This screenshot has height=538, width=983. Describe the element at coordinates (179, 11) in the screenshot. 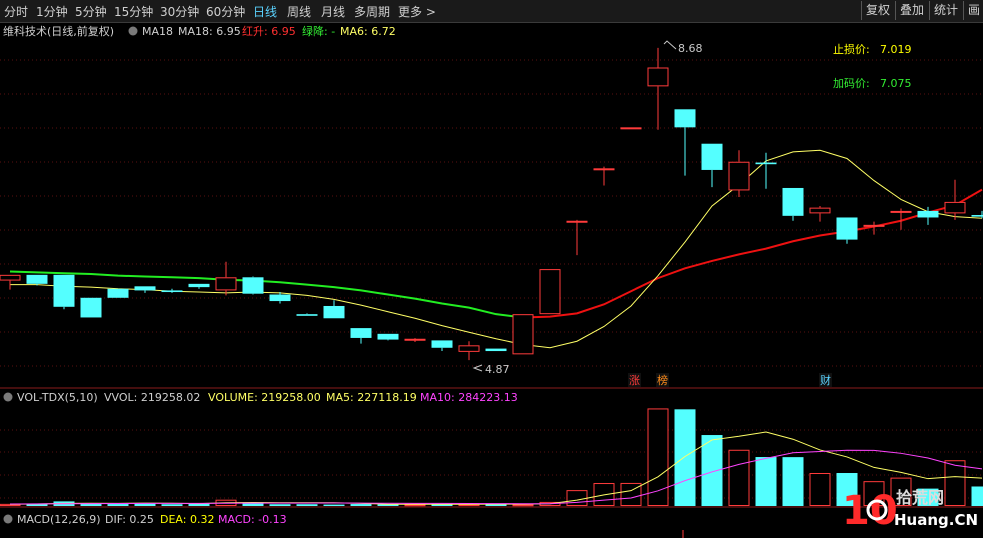

I see `period-tab-30min: 30分钟` at that location.